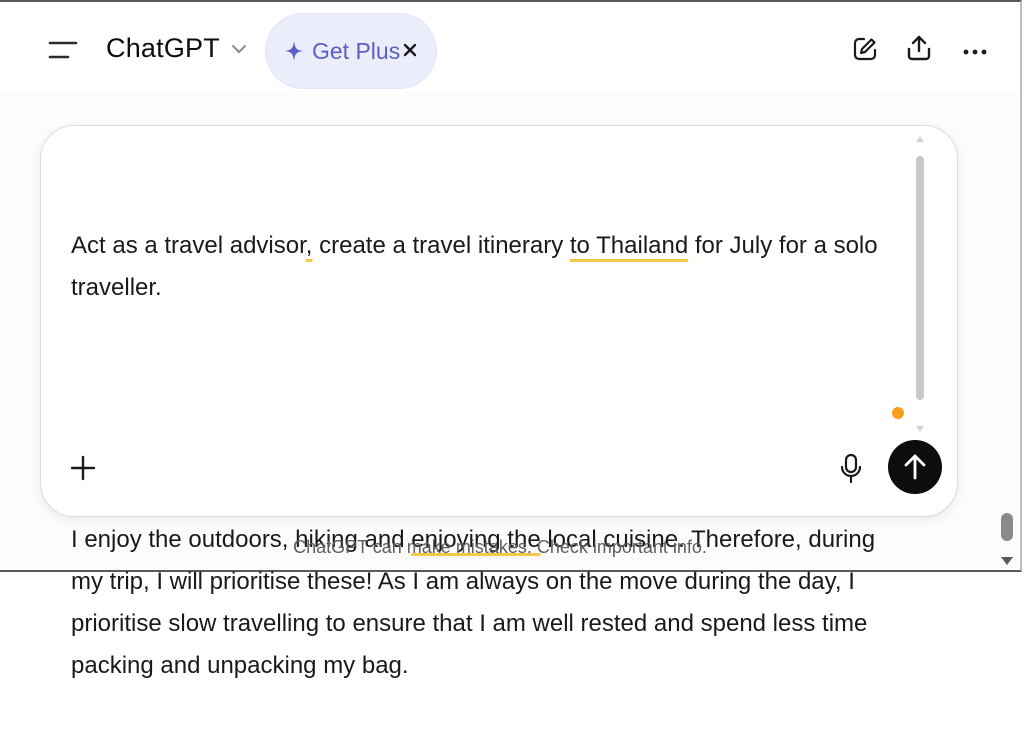 This screenshot has height=729, width=1024. Describe the element at coordinates (63, 50) in the screenshot. I see `menu-icon` at that location.